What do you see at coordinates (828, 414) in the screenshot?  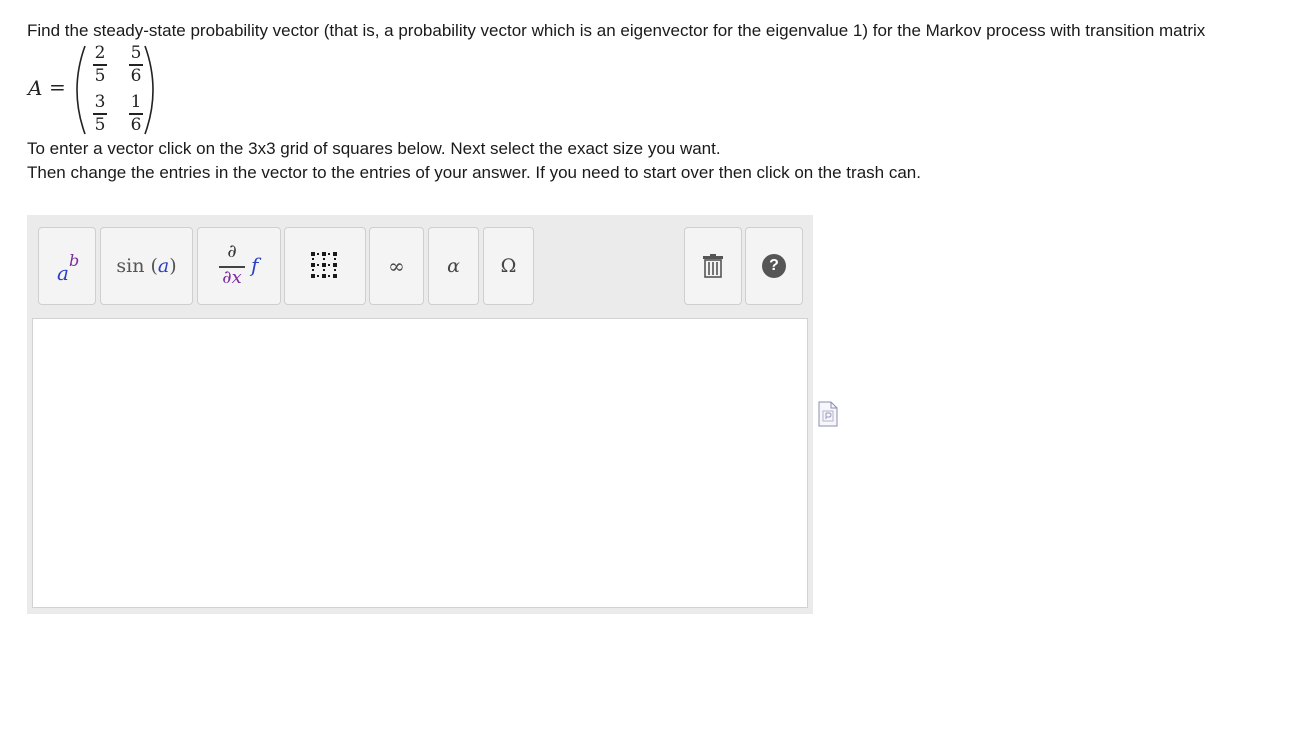 I see `file-icon` at bounding box center [828, 414].